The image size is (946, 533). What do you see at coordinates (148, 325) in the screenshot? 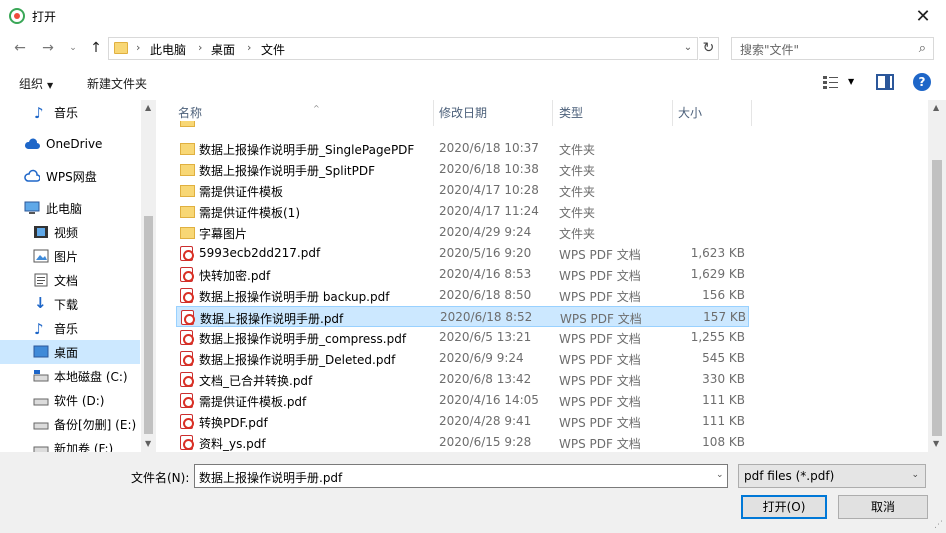
I see `sidebar-scroll-thumb` at bounding box center [148, 325].